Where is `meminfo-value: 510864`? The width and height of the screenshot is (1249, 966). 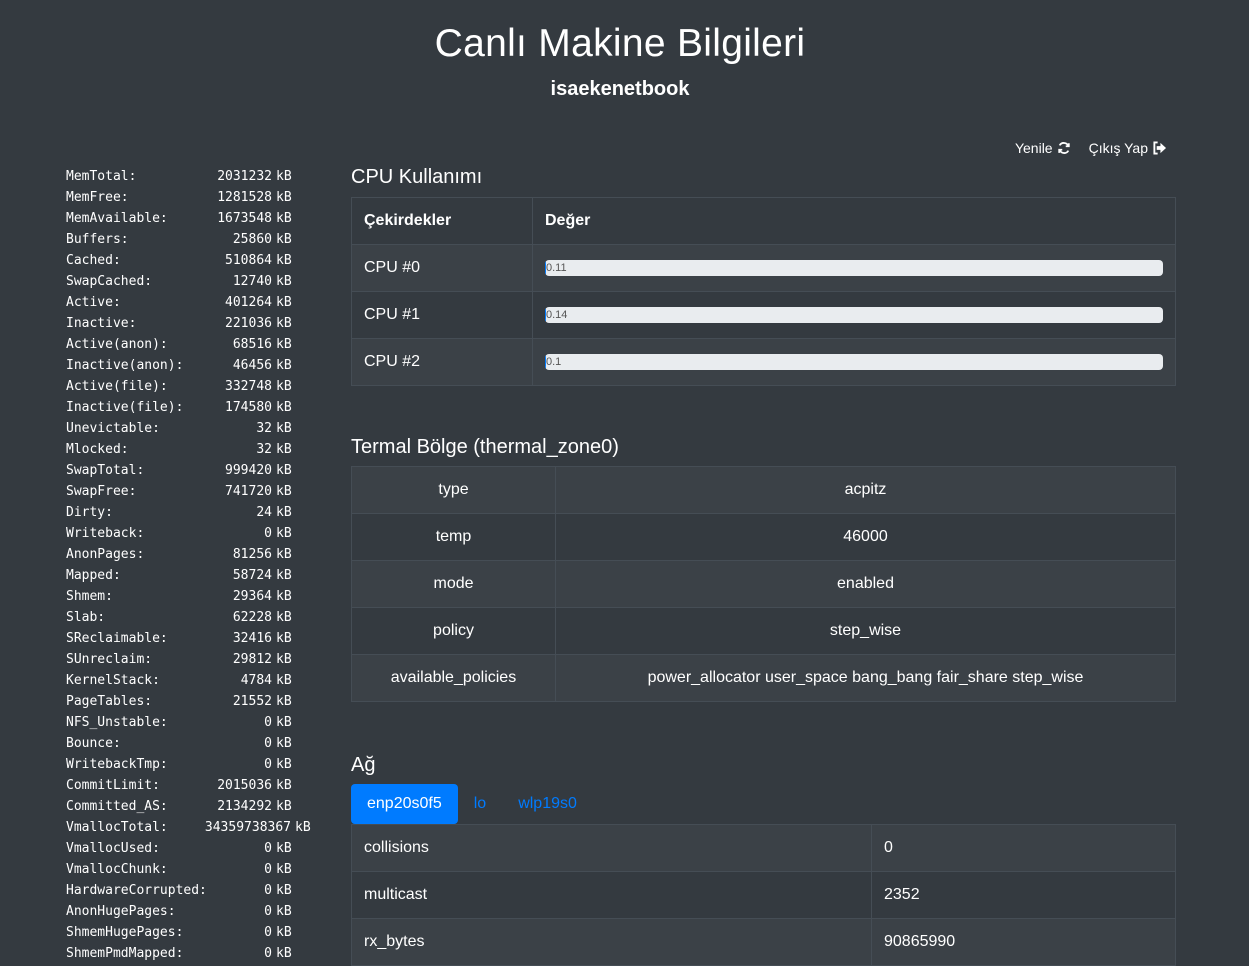 meminfo-value: 510864 is located at coordinates (248, 260).